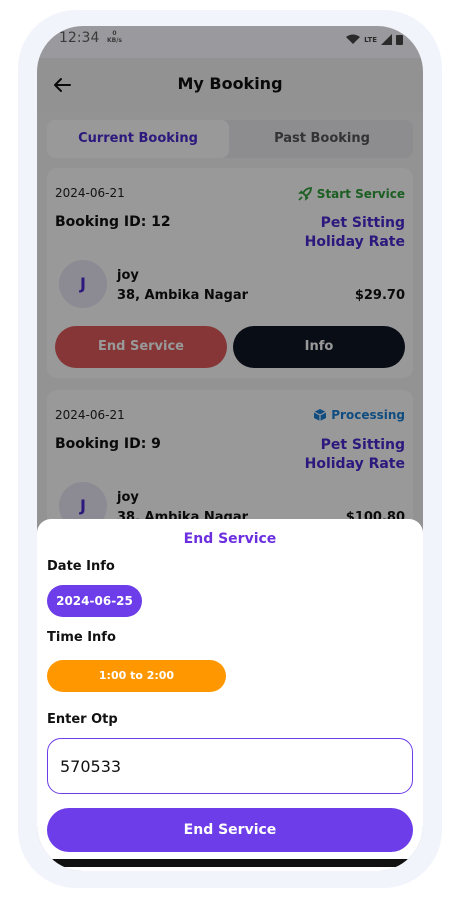  I want to click on time-pill: 1:00 to 2:00, so click(136, 676).